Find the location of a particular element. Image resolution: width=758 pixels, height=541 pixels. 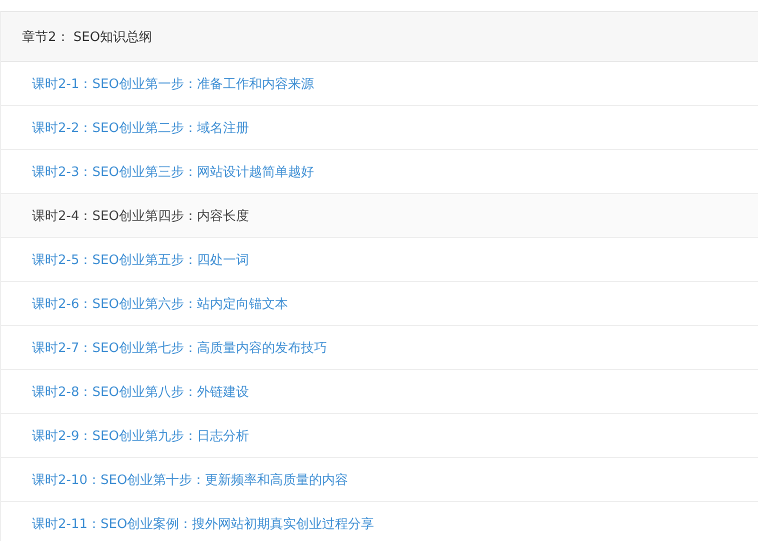

lesson-link: 课时2-7：SEO创业第七步：高质量内容的发布技巧 is located at coordinates (179, 347).